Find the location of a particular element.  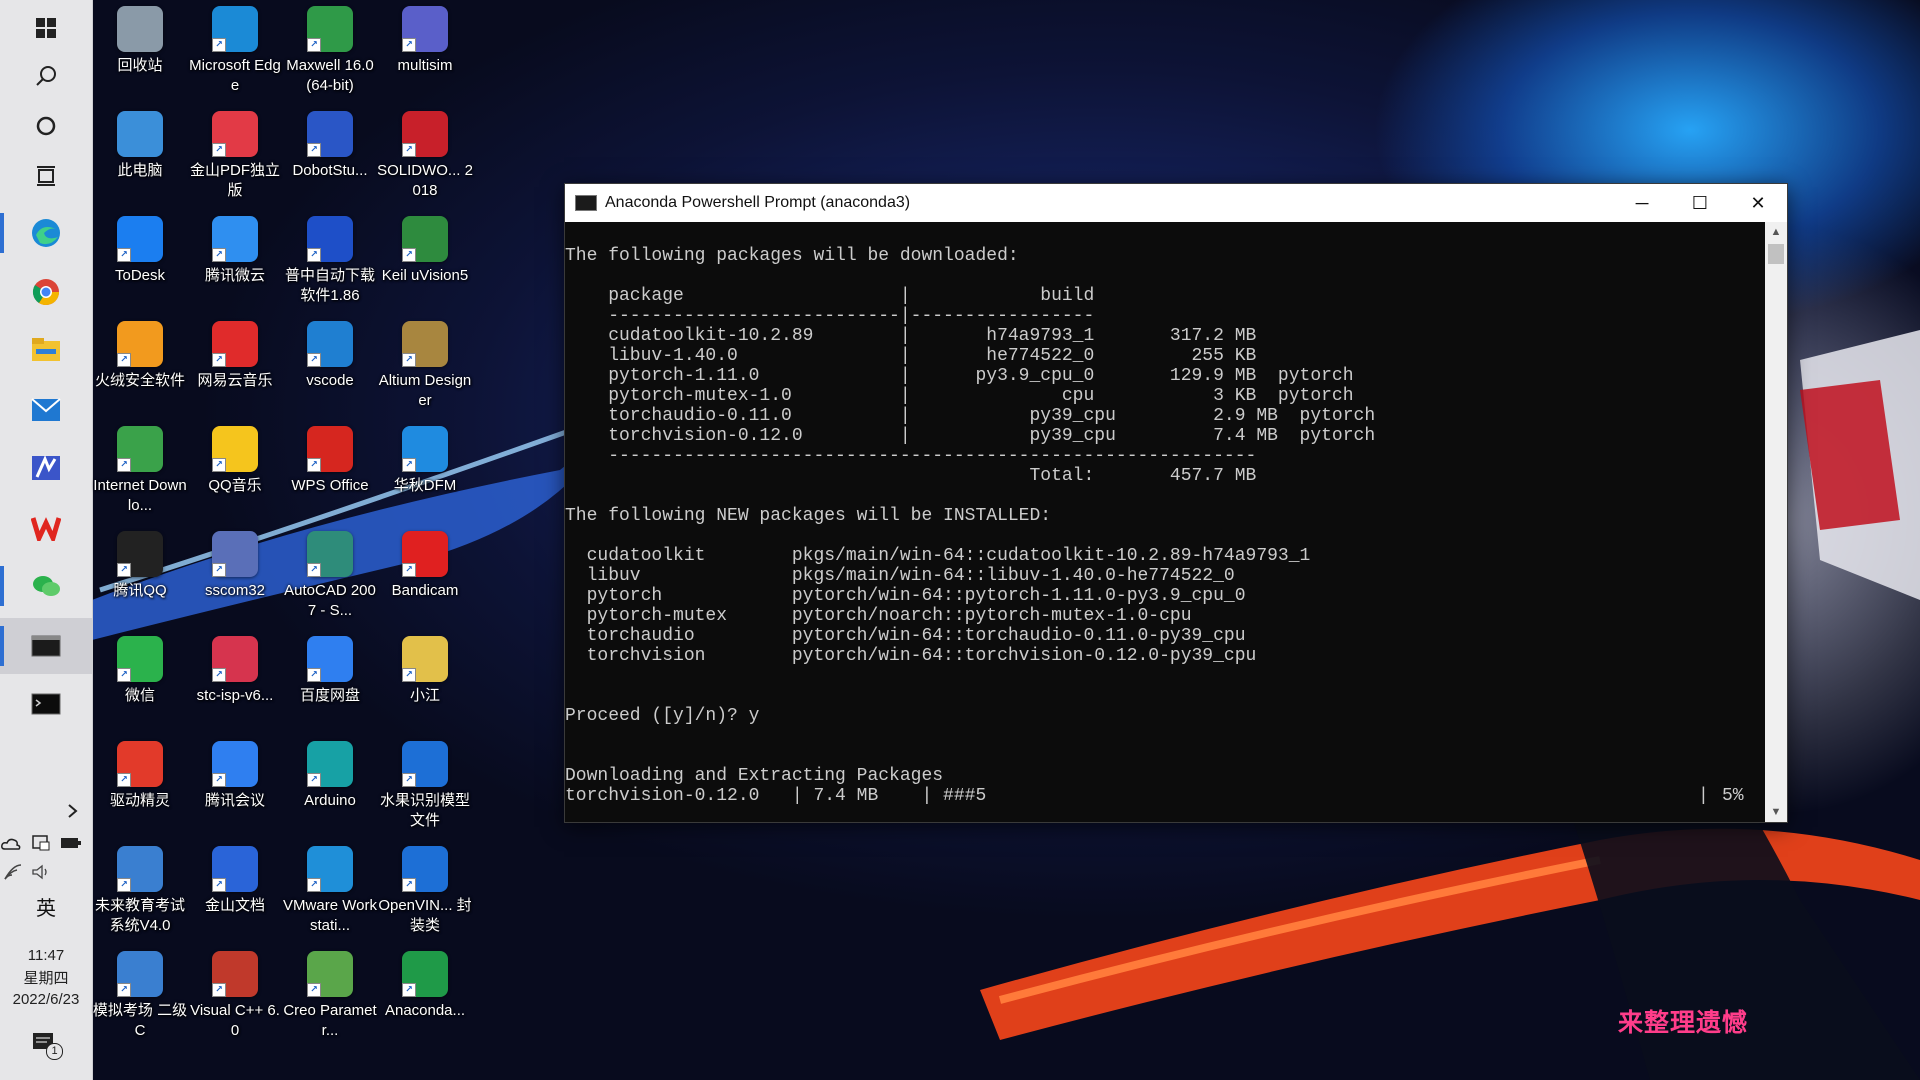

desktop-icon: ↗ Microsoft Edge is located at coordinates (235, 53).